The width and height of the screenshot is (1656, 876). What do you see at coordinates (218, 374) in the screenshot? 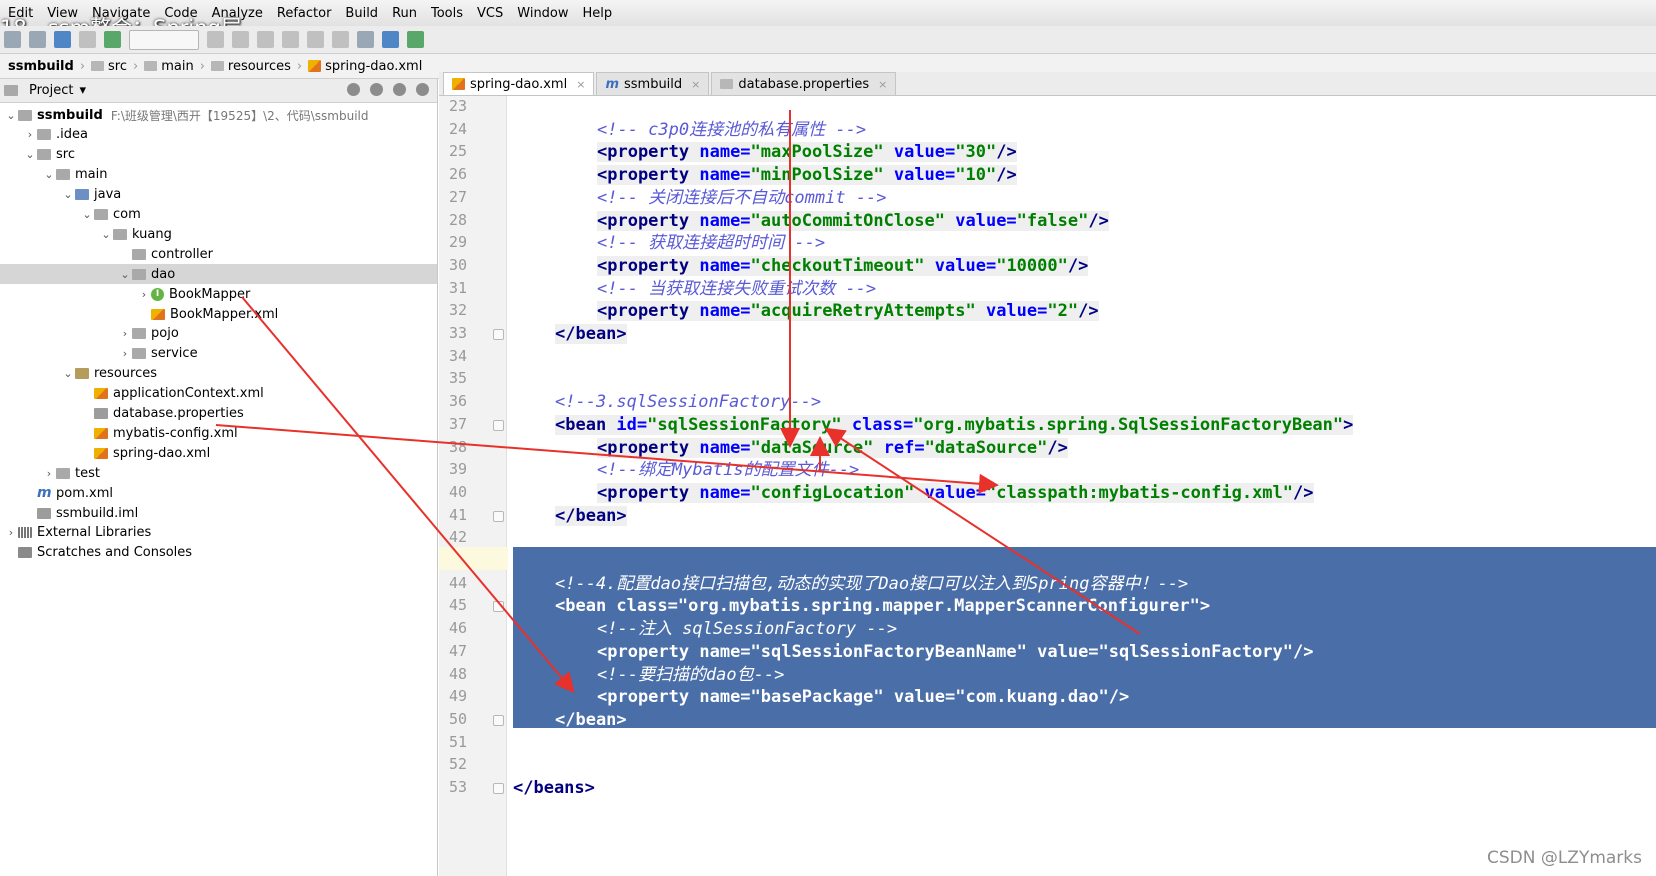
I see `tree-item-resources: ⌄ resources` at bounding box center [218, 374].